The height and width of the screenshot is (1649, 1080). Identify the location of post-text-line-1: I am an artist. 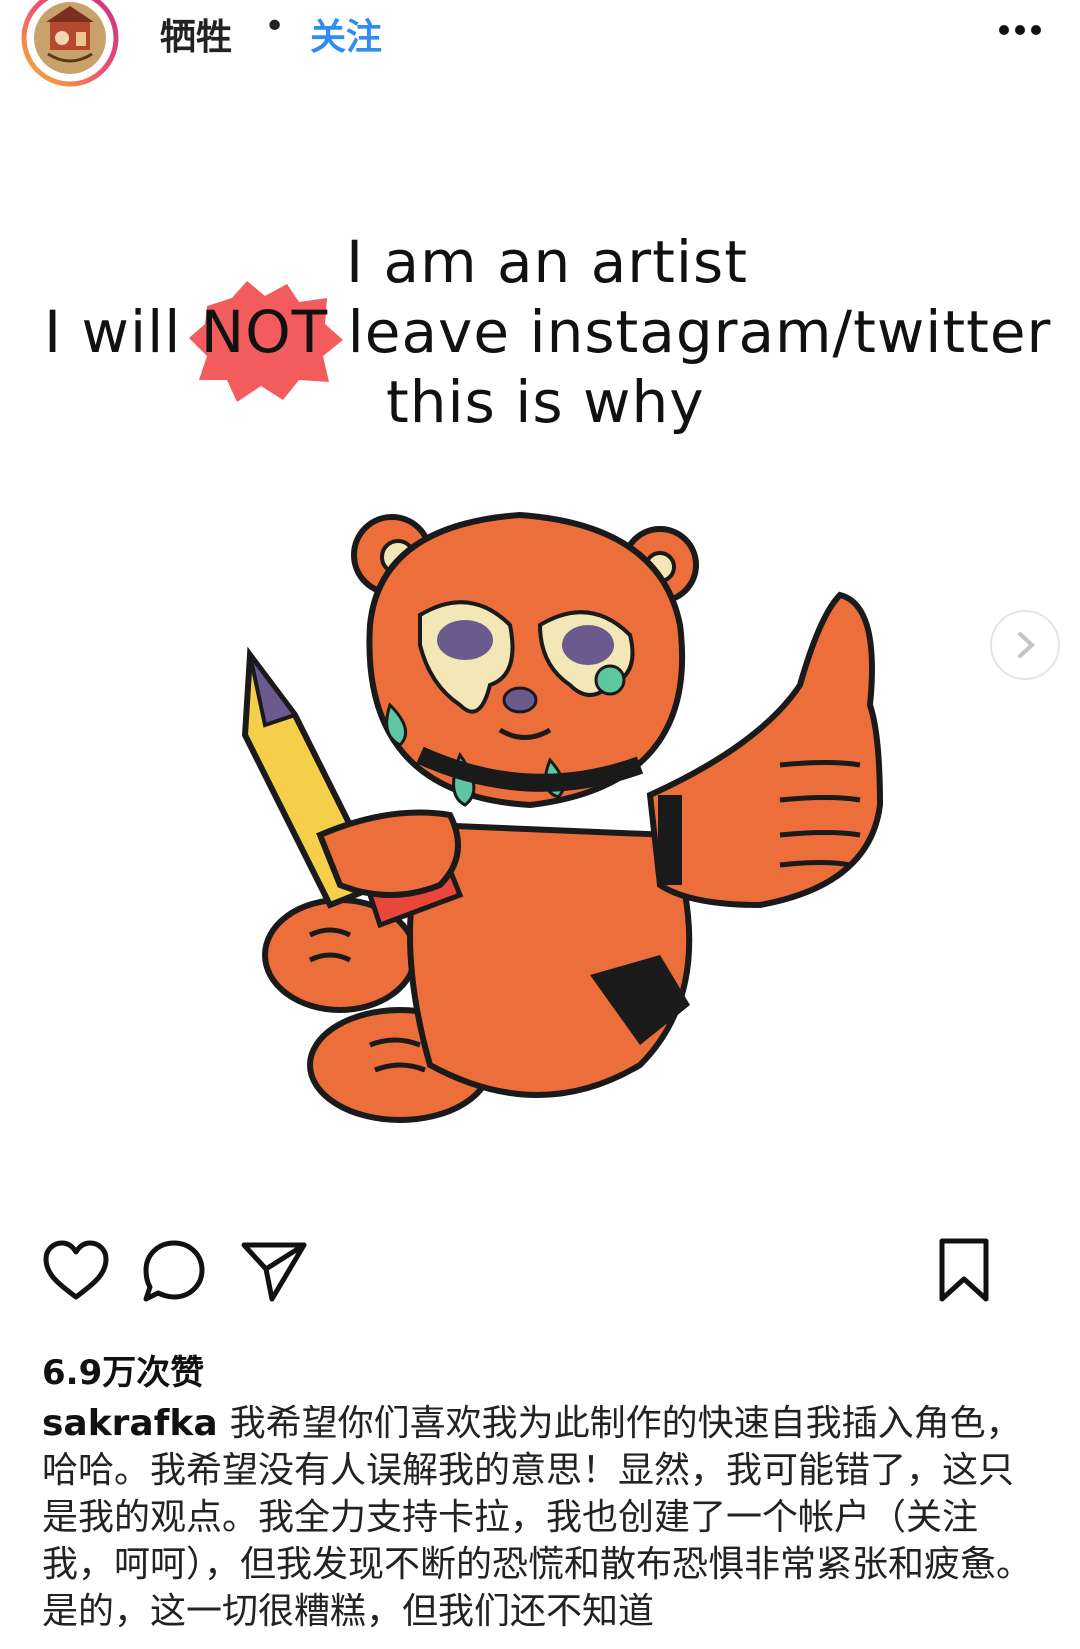
(547, 262).